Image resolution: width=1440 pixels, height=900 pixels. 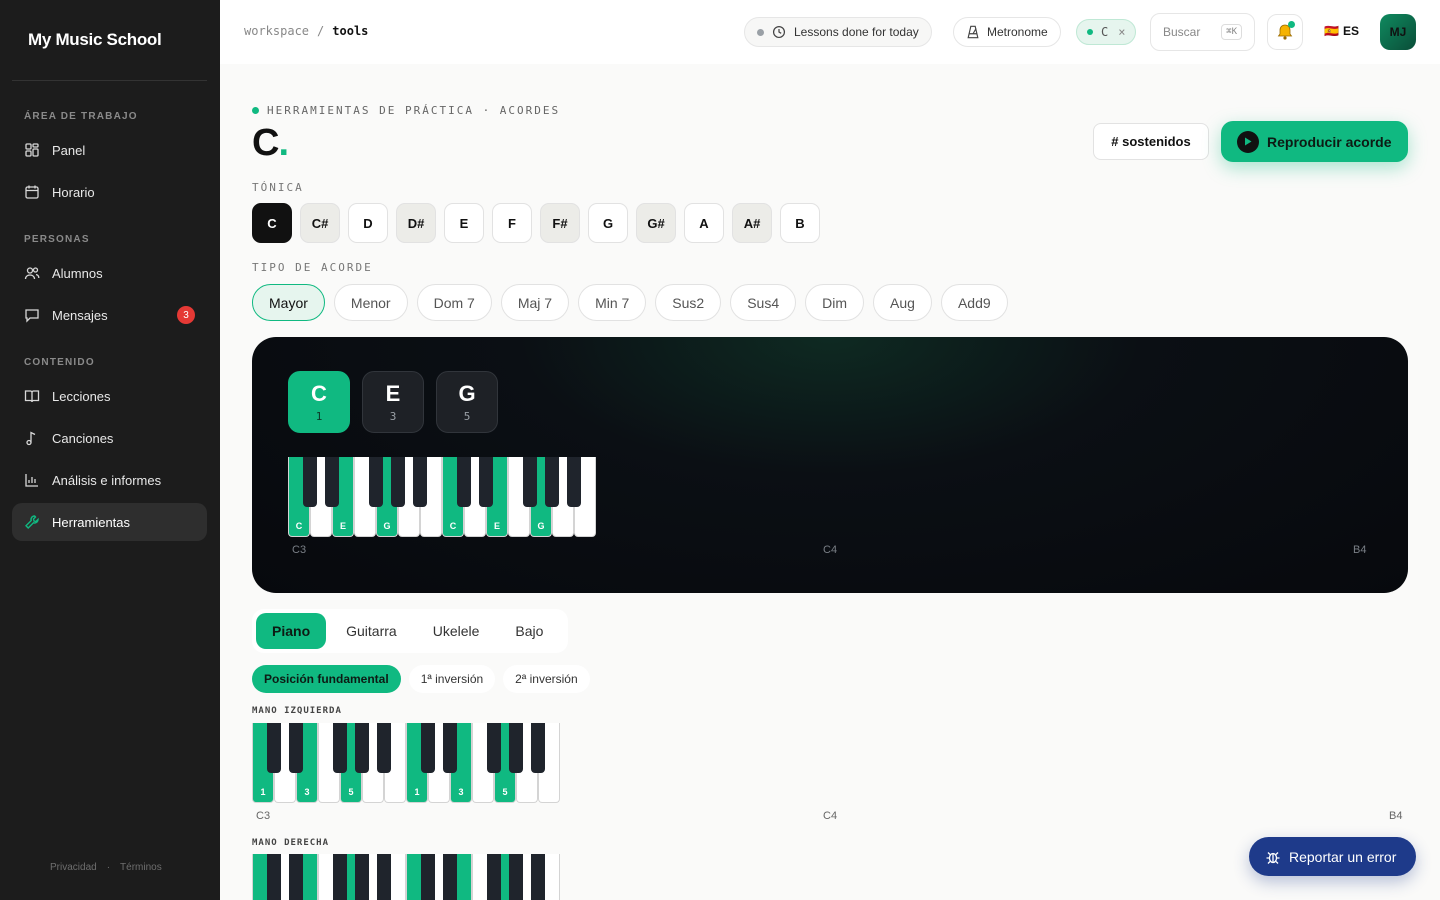 What do you see at coordinates (541, 526) in the screenshot?
I see `piano-key-label: G` at bounding box center [541, 526].